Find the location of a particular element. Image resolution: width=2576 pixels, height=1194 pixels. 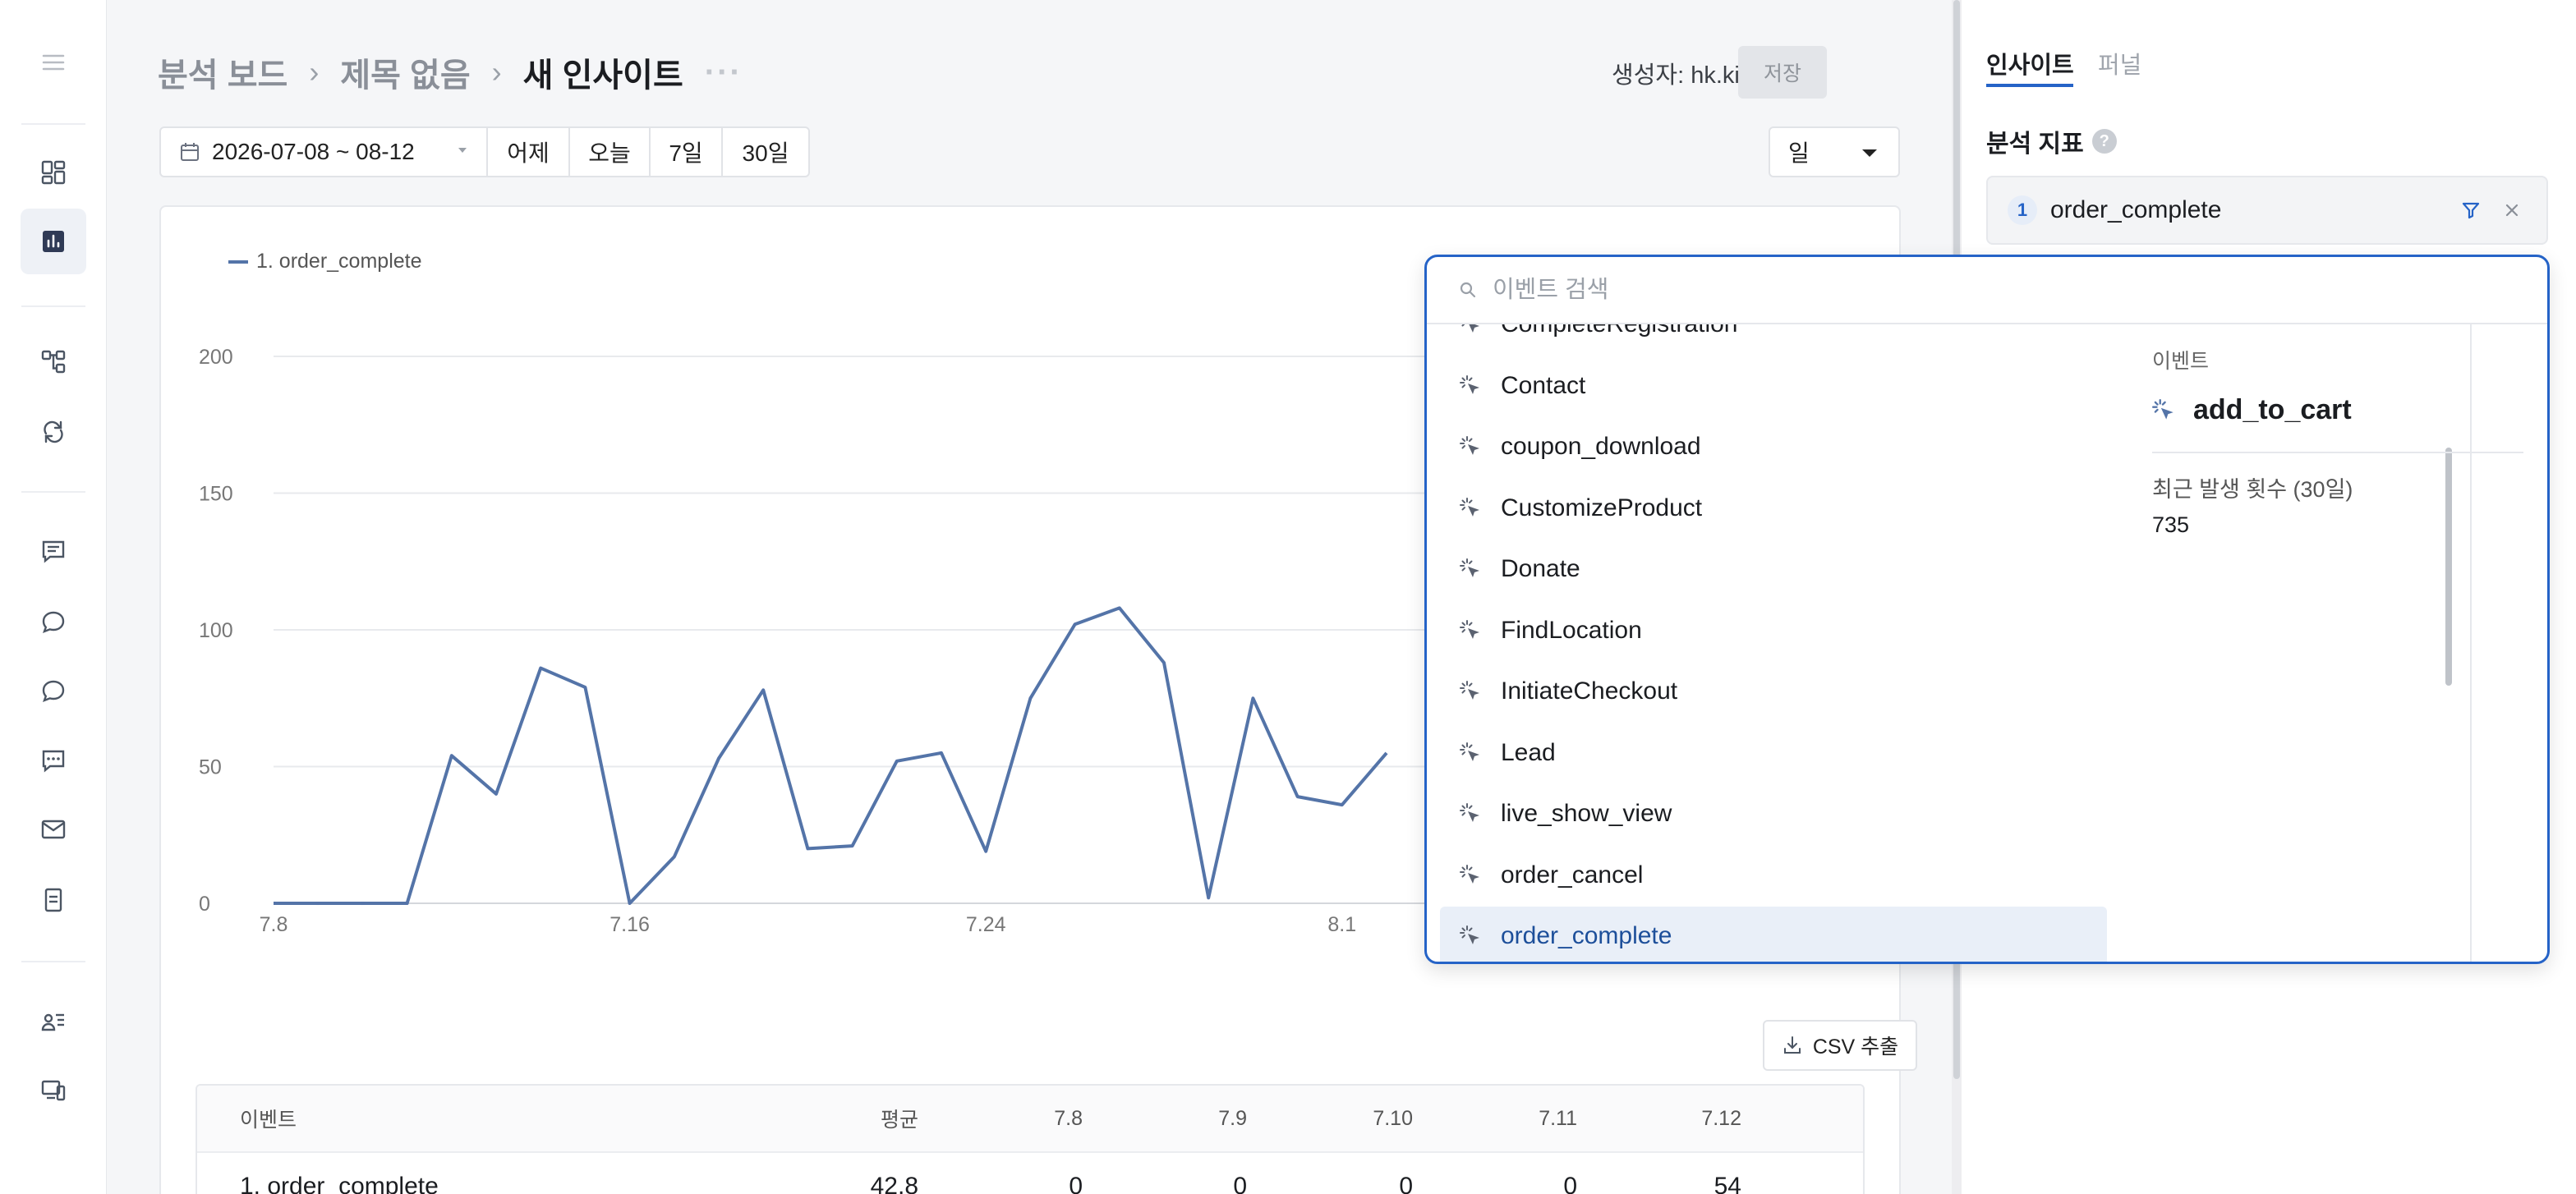

y-tick-label: 50 is located at coordinates (211, 767).